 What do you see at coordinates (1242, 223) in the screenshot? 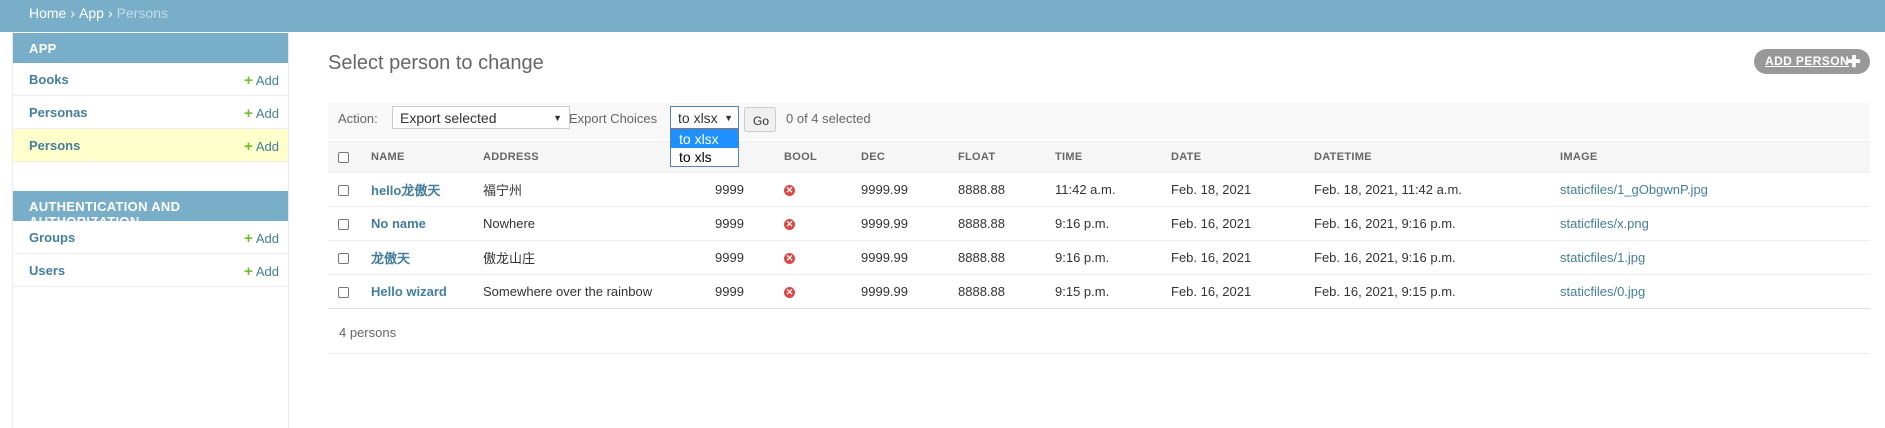
I see `cell-date: Feb. 16, 2021` at bounding box center [1242, 223].